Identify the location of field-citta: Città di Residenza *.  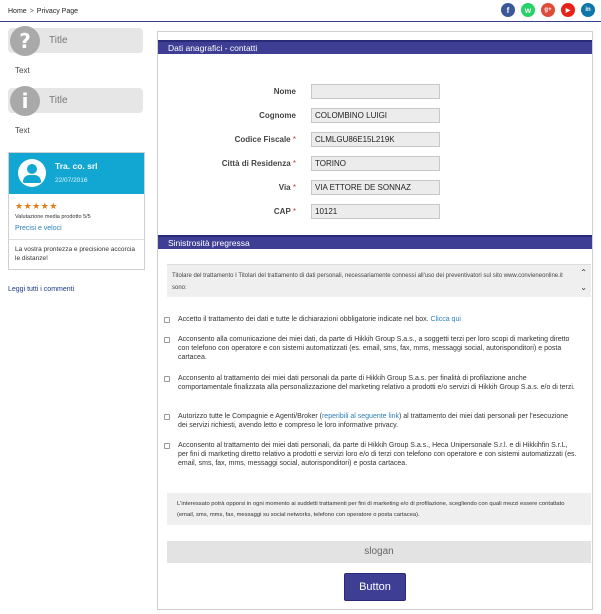
(375, 164).